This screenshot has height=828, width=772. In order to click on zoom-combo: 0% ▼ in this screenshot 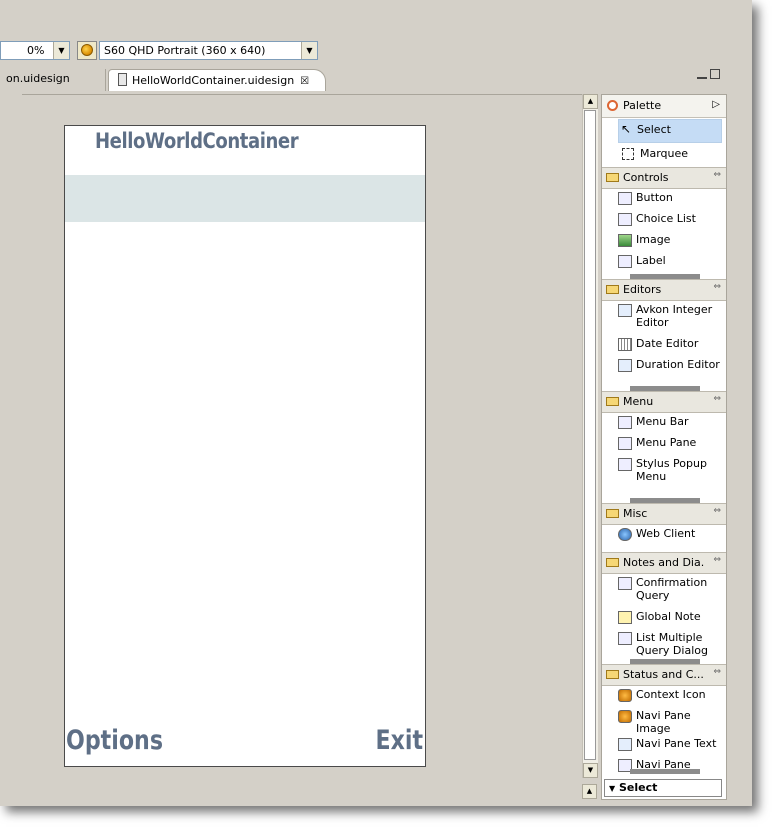, I will do `click(35, 50)`.